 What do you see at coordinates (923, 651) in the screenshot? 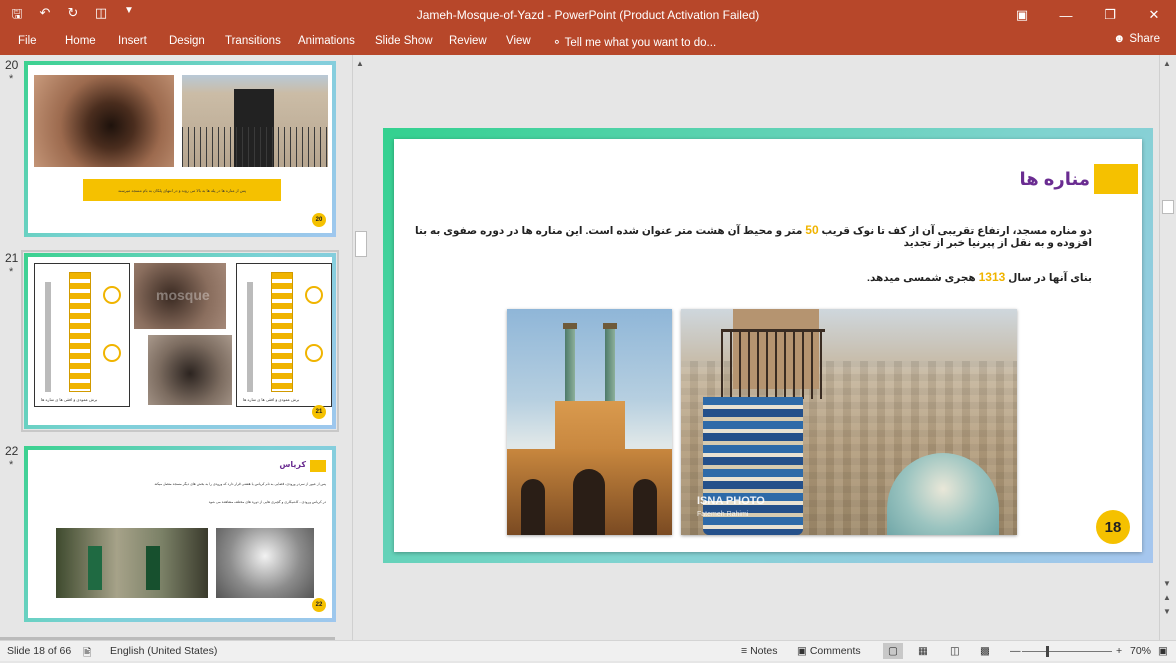
I see `slide-sorter-icon: ▦` at bounding box center [923, 651].